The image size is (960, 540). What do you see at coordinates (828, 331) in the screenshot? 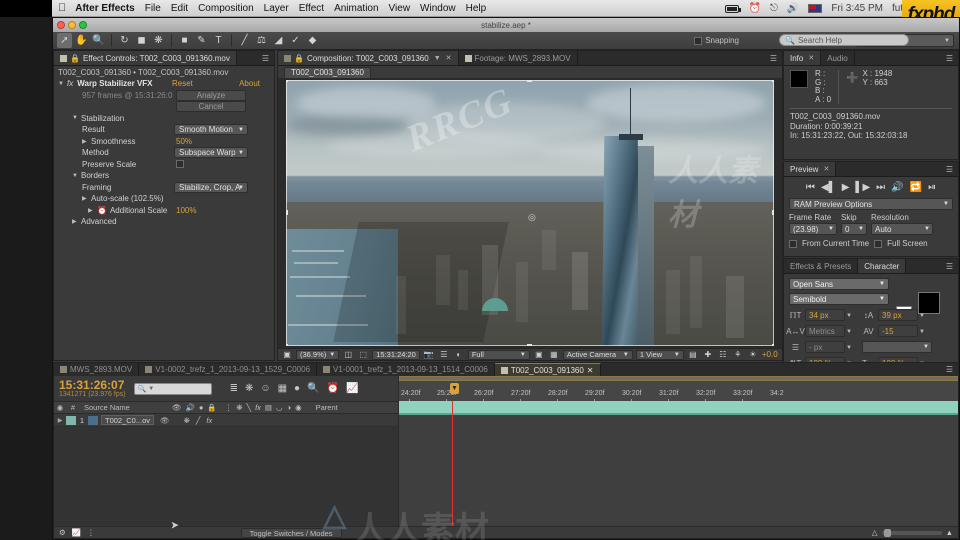
I see `kerning-field: Metrics ▼` at bounding box center [828, 331].